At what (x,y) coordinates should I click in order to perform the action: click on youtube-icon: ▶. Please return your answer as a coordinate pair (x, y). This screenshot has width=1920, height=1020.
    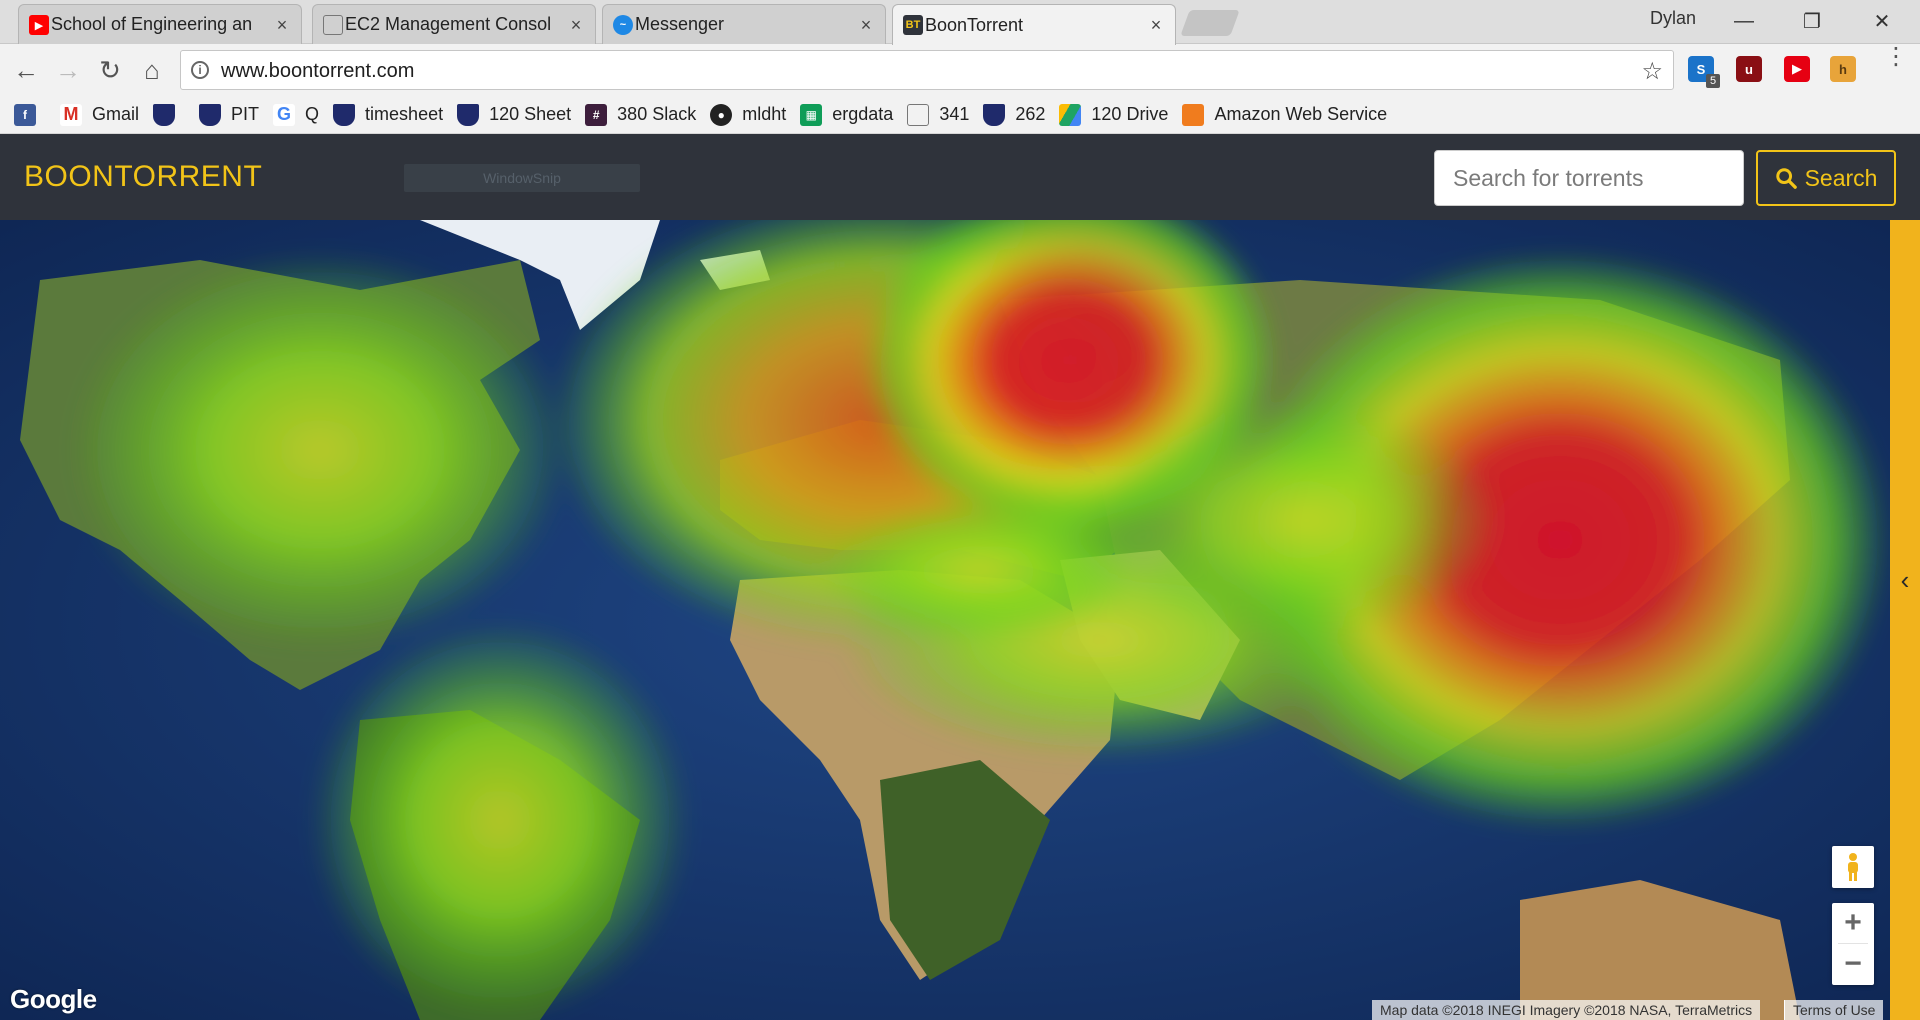
    Looking at the image, I should click on (39, 25).